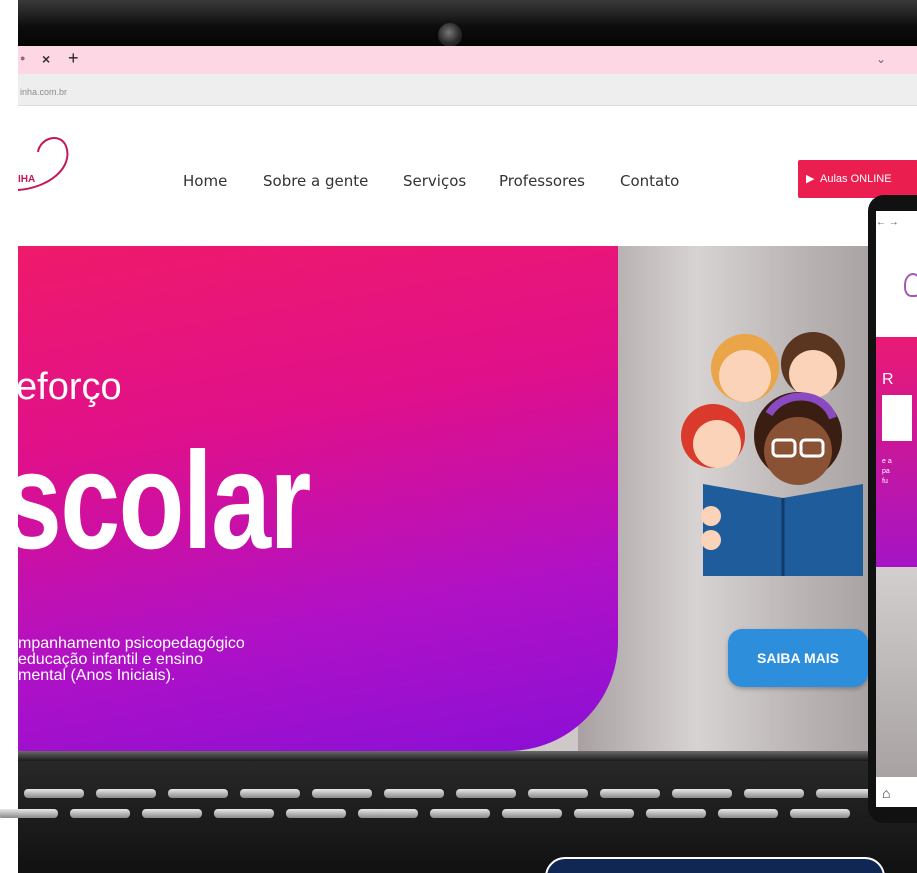 Image resolution: width=917 pixels, height=873 pixels. I want to click on phone-hero-text-line: e a, so click(887, 461).